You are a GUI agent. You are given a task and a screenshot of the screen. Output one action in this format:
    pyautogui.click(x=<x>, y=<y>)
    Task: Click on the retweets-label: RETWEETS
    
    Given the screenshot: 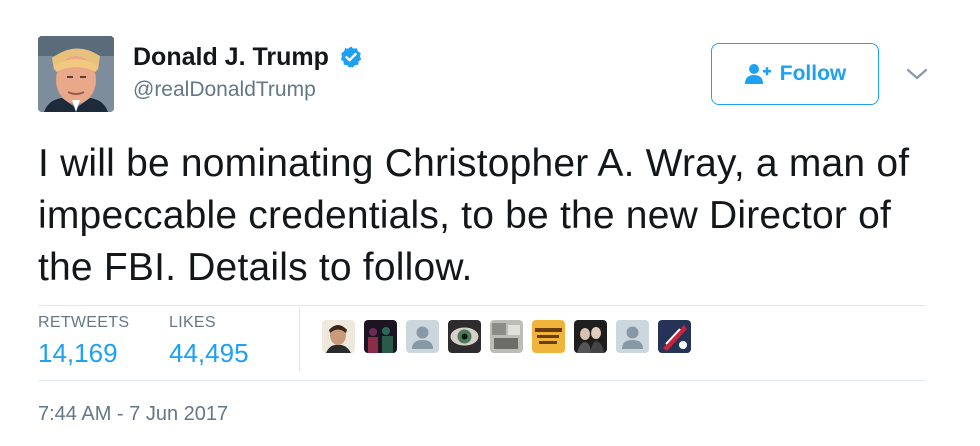 What is the action you would take?
    pyautogui.click(x=84, y=322)
    